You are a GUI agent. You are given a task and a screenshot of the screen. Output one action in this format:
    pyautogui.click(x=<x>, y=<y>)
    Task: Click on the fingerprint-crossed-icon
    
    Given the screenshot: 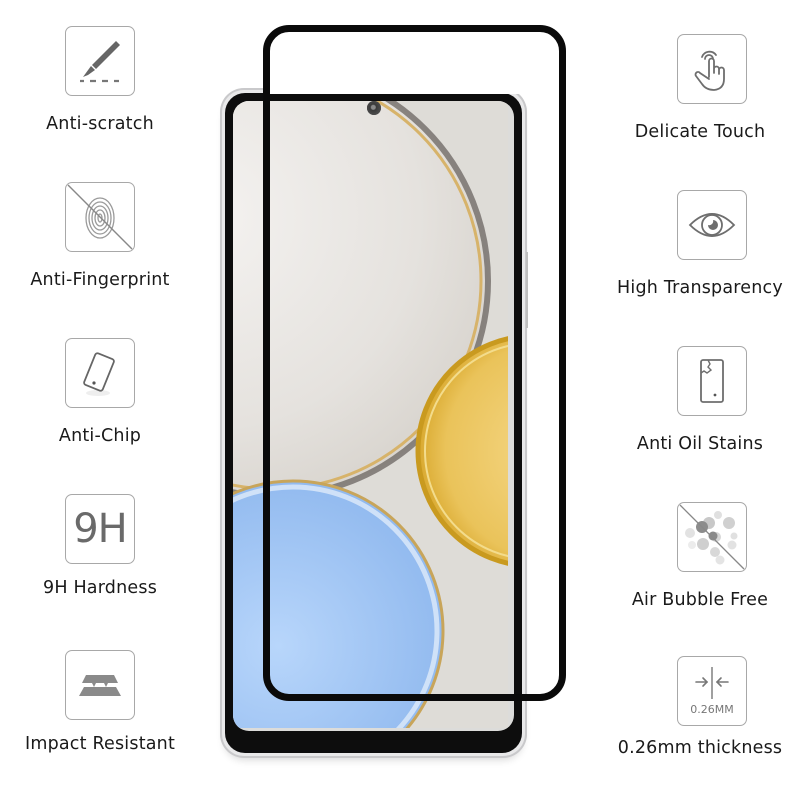 What is the action you would take?
    pyautogui.click(x=100, y=217)
    